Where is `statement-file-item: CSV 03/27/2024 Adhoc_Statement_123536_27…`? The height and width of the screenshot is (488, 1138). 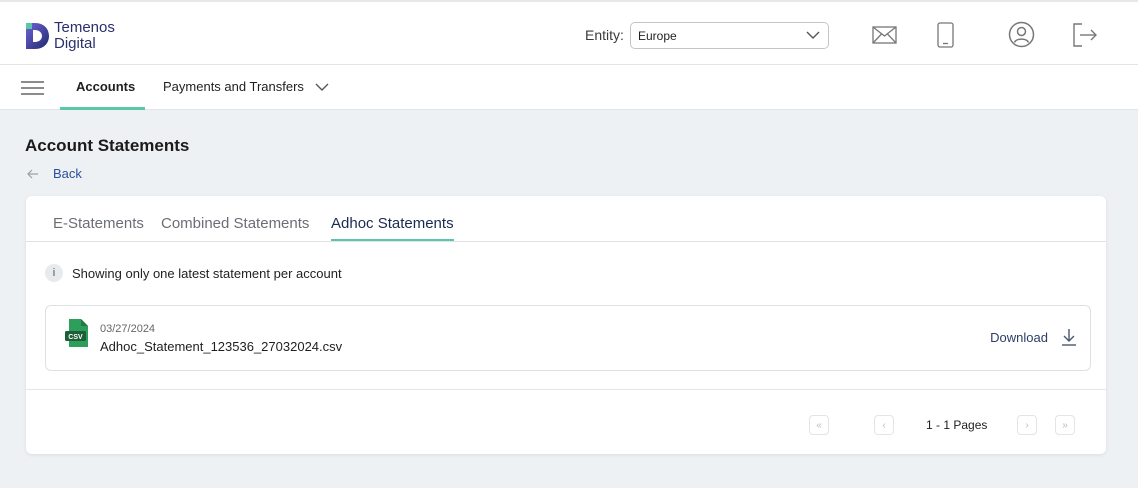 statement-file-item: CSV 03/27/2024 Adhoc_Statement_123536_27… is located at coordinates (568, 338).